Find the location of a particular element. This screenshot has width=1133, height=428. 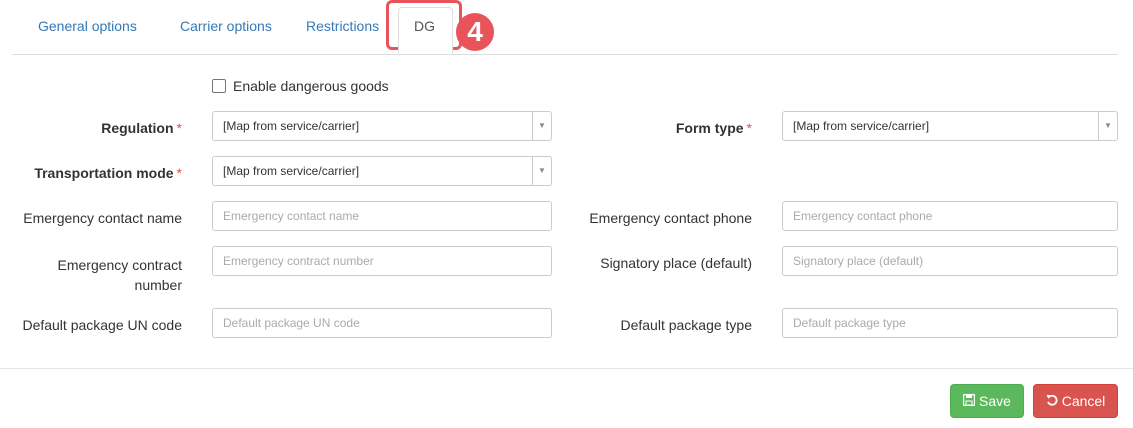

emergency-contract-label: Emergency contract number is located at coordinates (120, 275).